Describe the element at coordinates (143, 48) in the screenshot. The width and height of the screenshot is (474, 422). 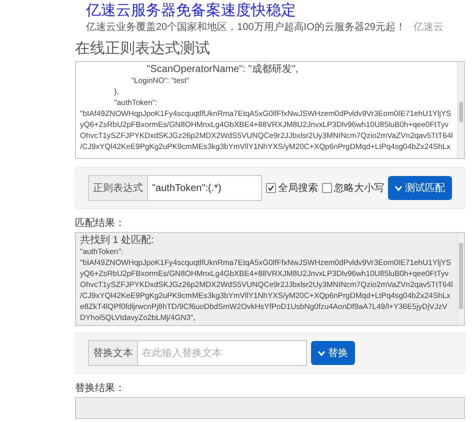
I see `page-title: 在线正则表达式测试` at that location.